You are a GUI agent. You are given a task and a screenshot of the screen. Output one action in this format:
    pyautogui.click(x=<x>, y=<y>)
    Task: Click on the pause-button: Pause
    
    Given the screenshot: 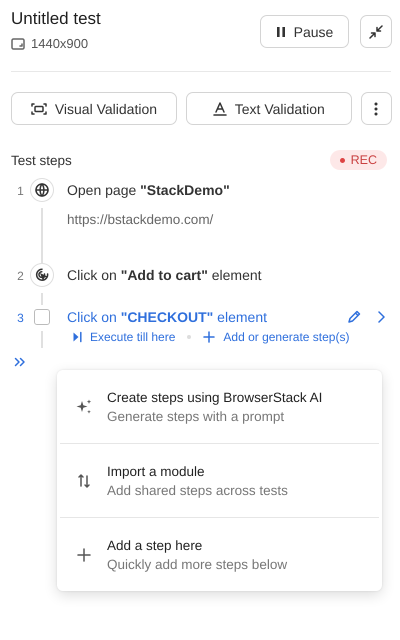 What is the action you would take?
    pyautogui.click(x=304, y=31)
    